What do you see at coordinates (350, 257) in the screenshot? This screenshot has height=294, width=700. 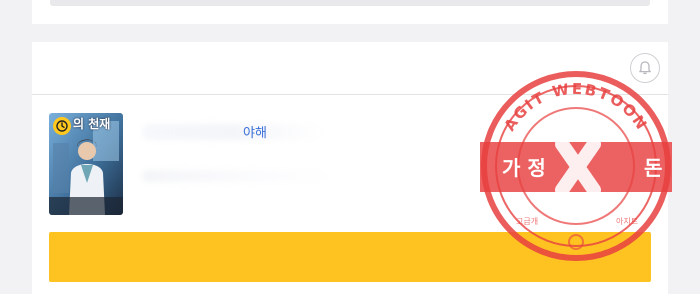 I see `read-button` at bounding box center [350, 257].